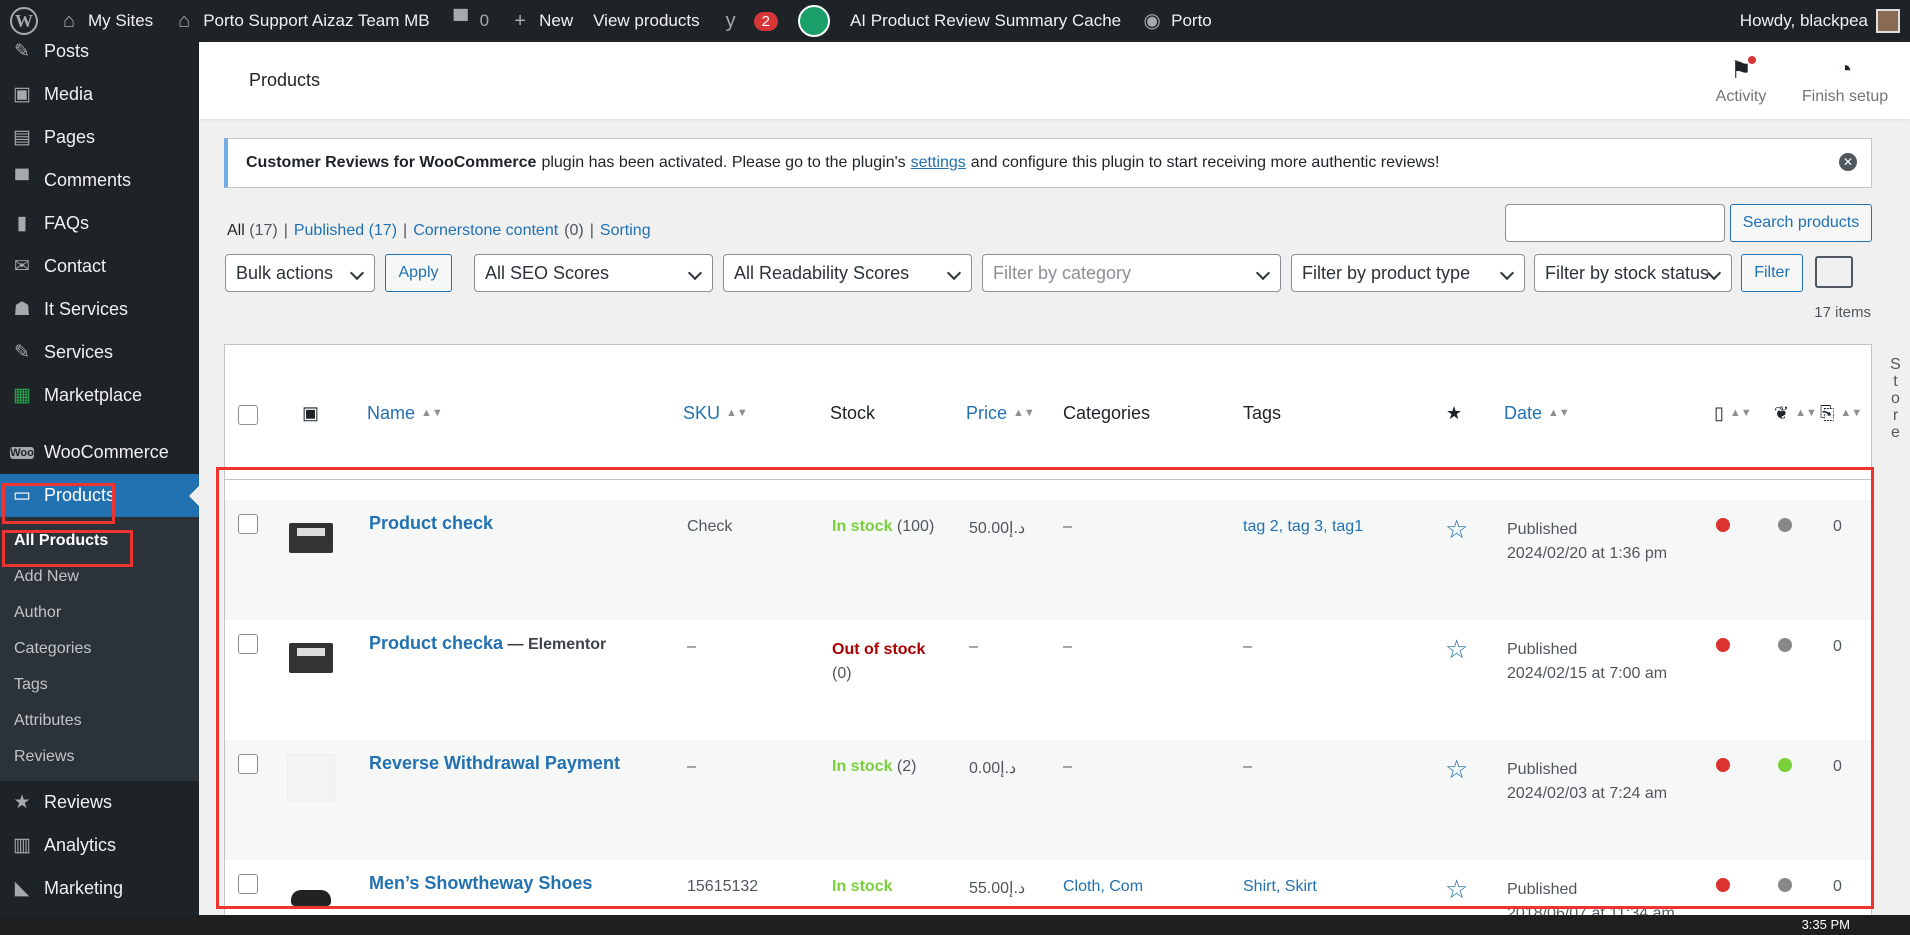  I want to click on product-name-link: Men’s Showtheway Shoes, so click(480, 883).